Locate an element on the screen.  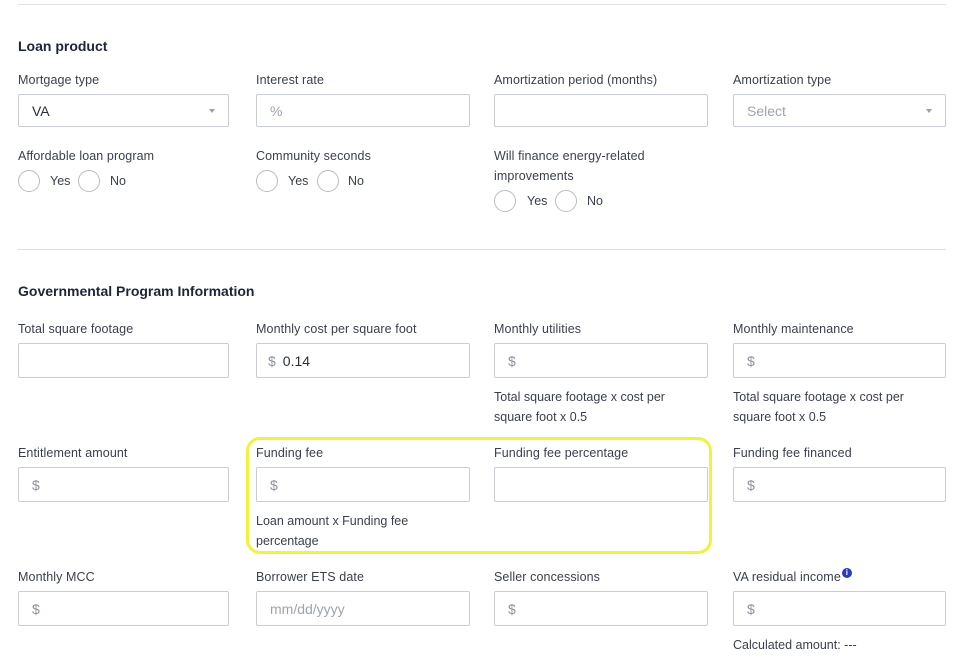
borrower-ets-date-input: mm/dd/yyyy is located at coordinates (363, 608).